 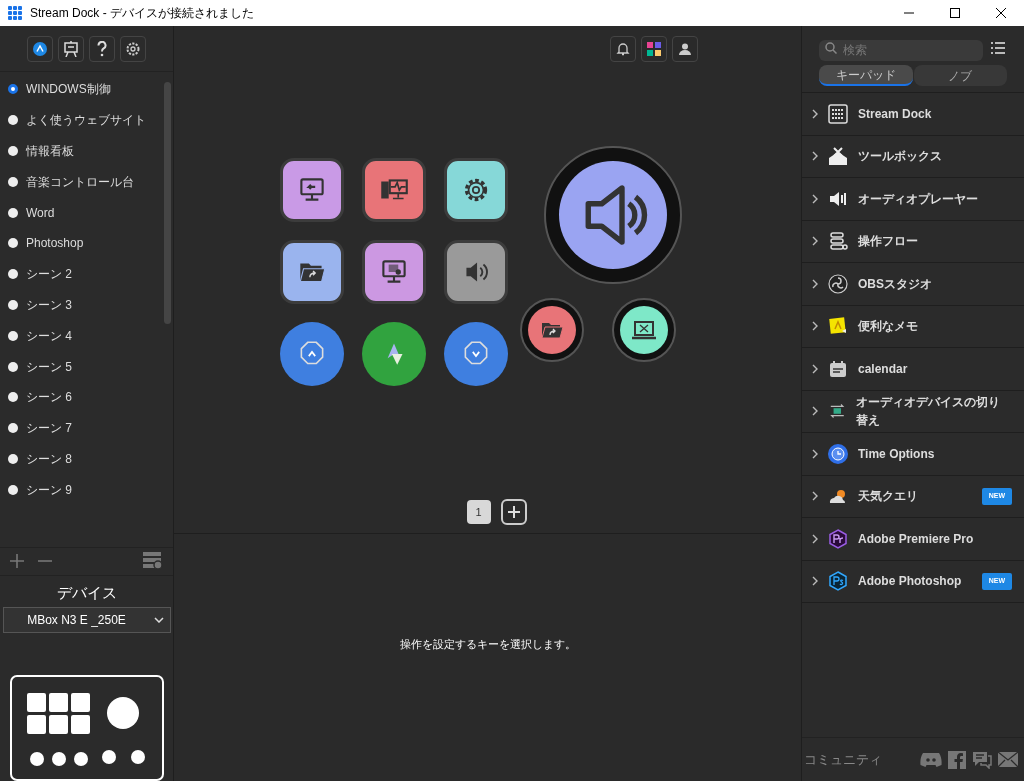 I want to click on plugin-category: 操作フロー, so click(x=913, y=241).